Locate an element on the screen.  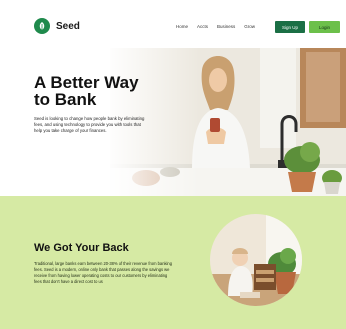
nav-accts: Accts is located at coordinates (202, 26).